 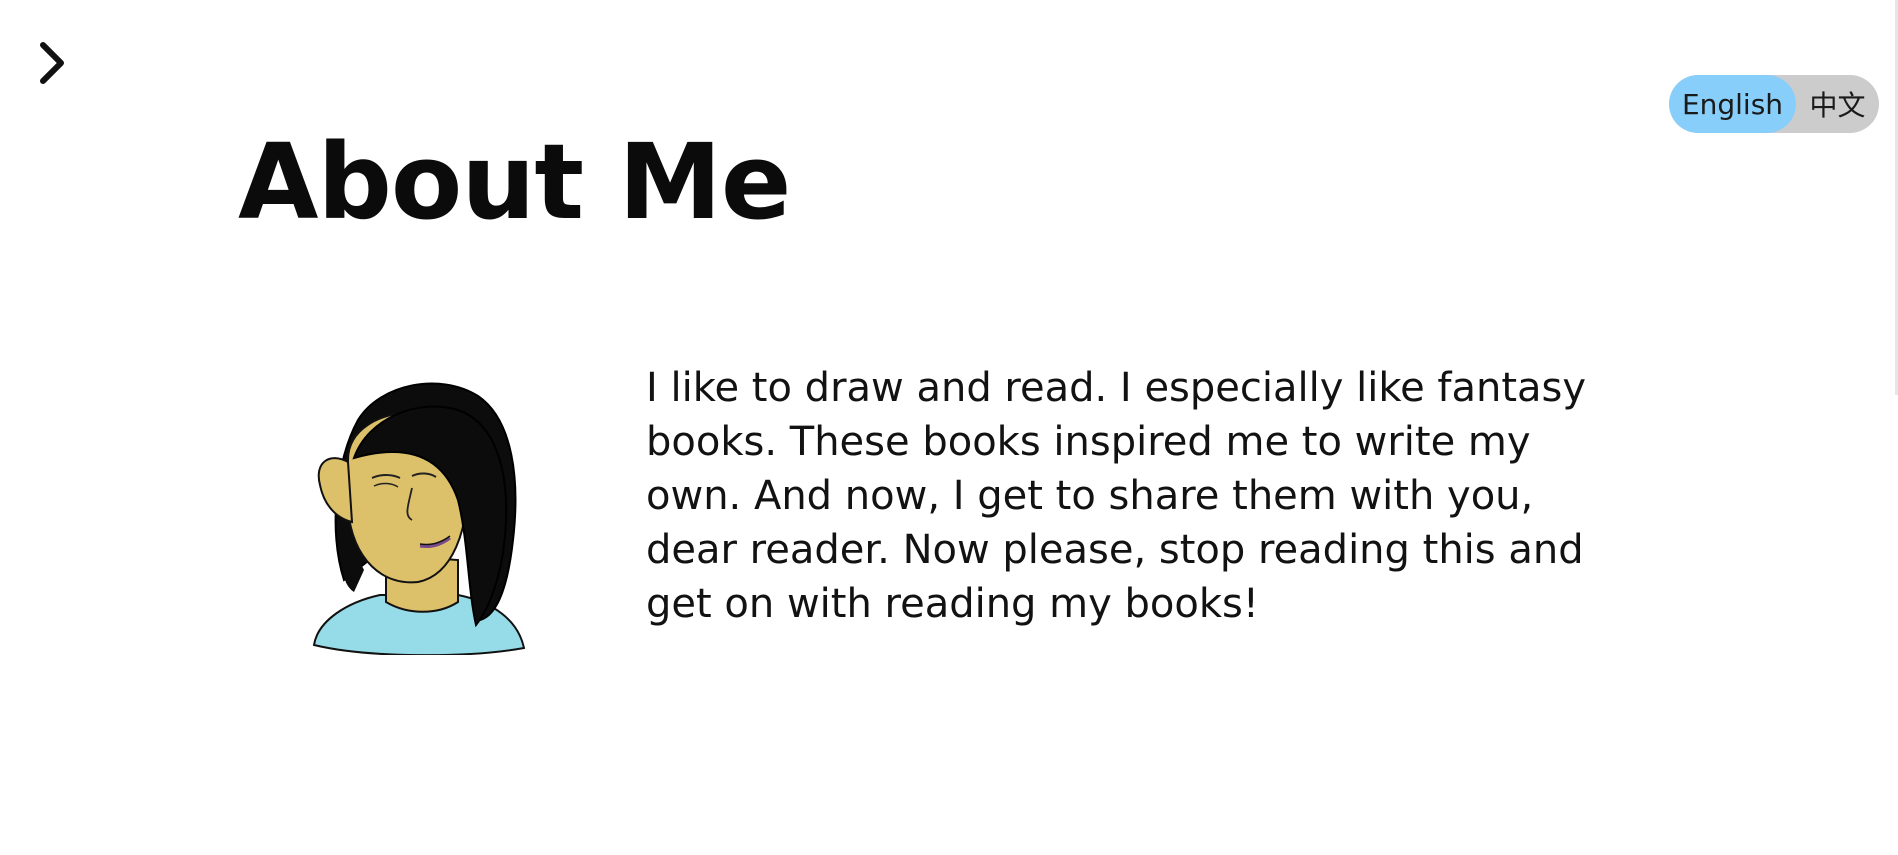 I want to click on language-toggle: English 中文, so click(x=1774, y=104).